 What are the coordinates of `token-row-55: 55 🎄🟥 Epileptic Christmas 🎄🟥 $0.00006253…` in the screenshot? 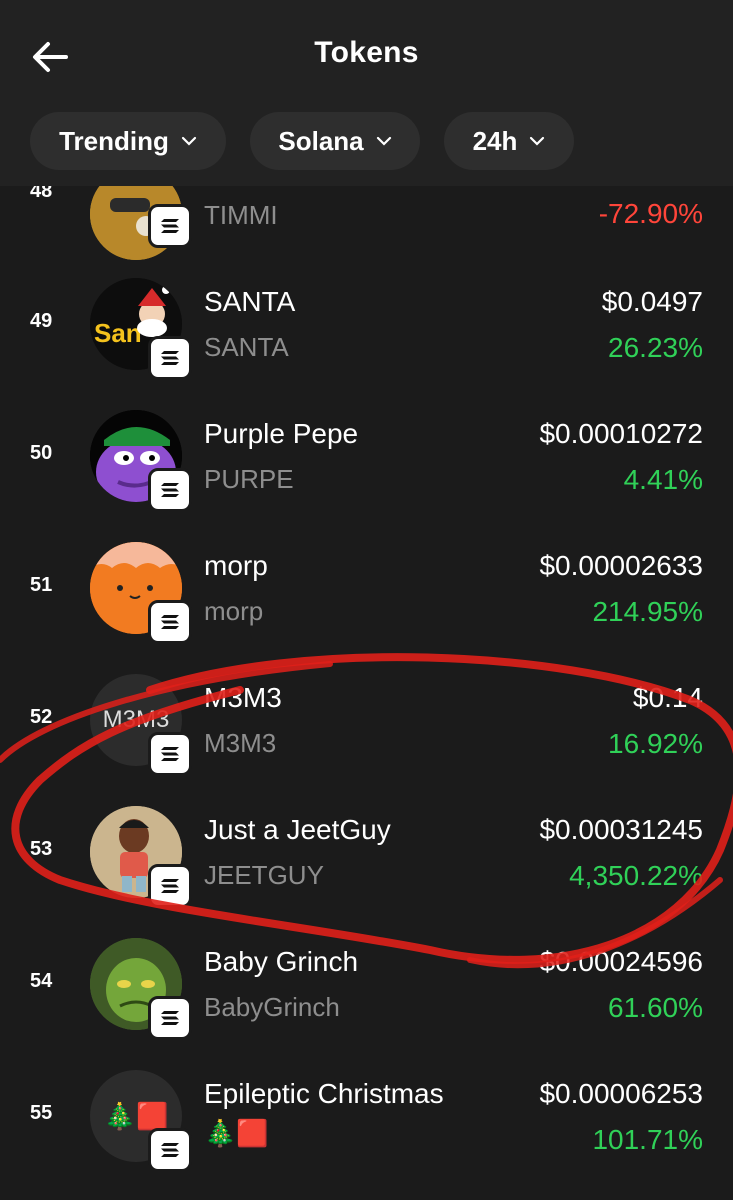 It's located at (366, 1114).